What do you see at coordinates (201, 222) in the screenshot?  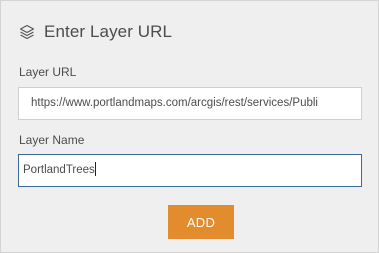 I see `add-button: ADD` at bounding box center [201, 222].